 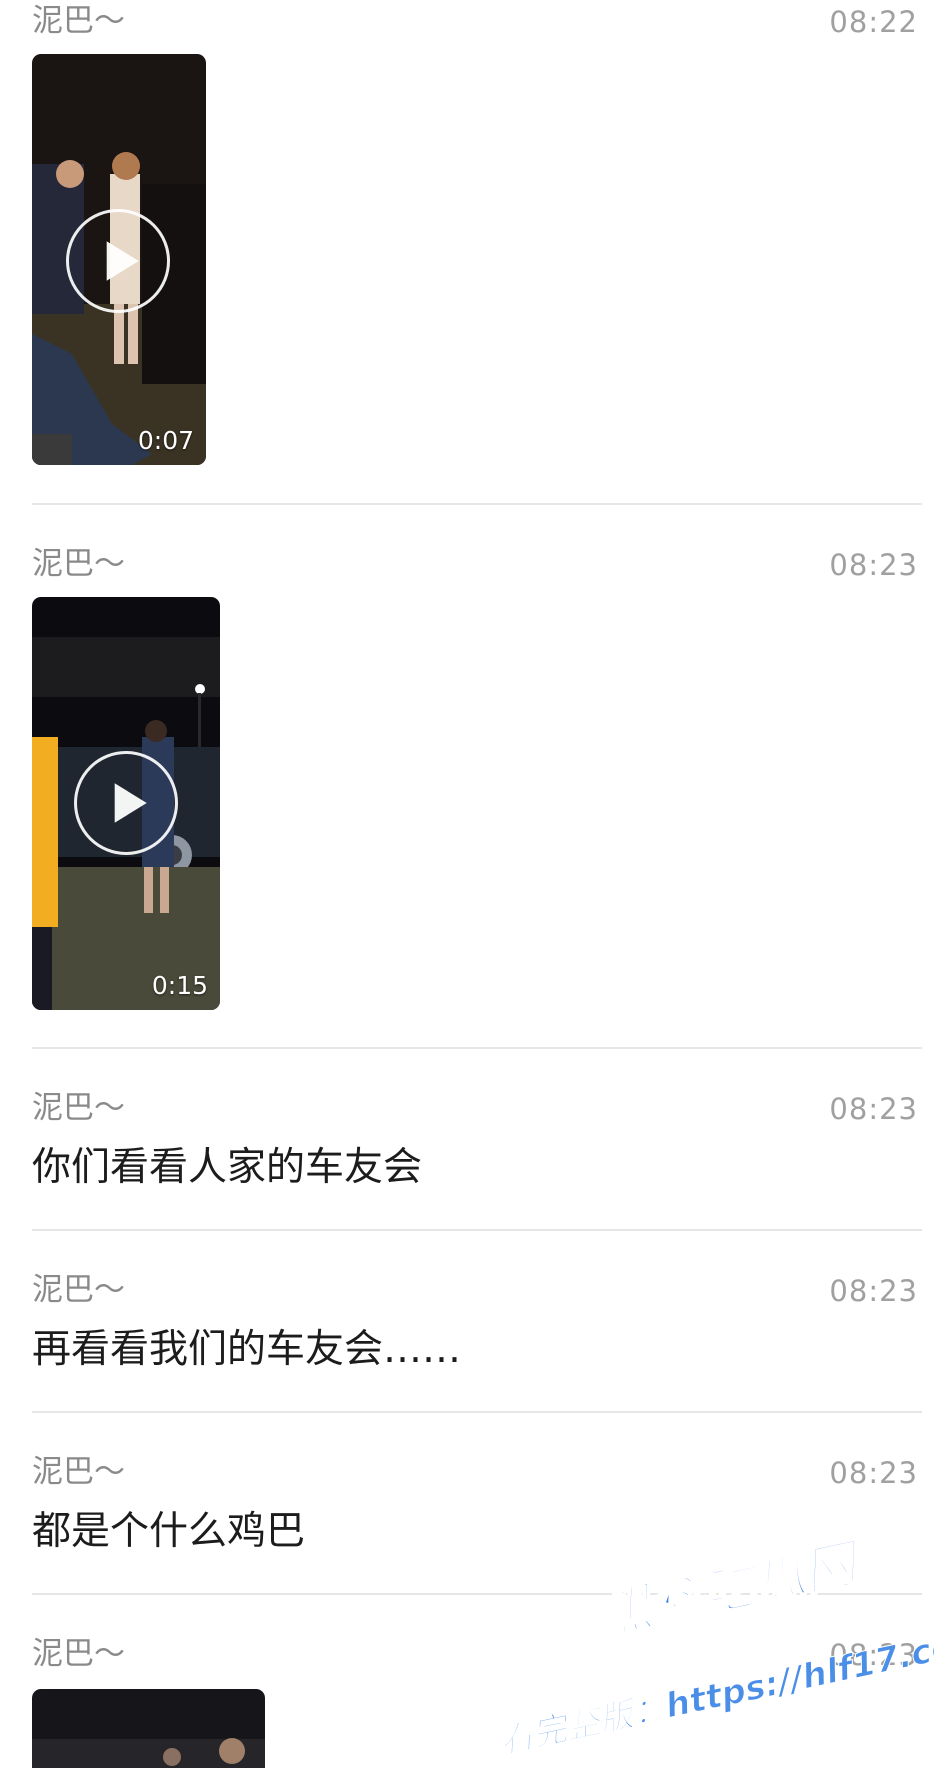 I want to click on video-thumbnail: 0:15, so click(x=126, y=803).